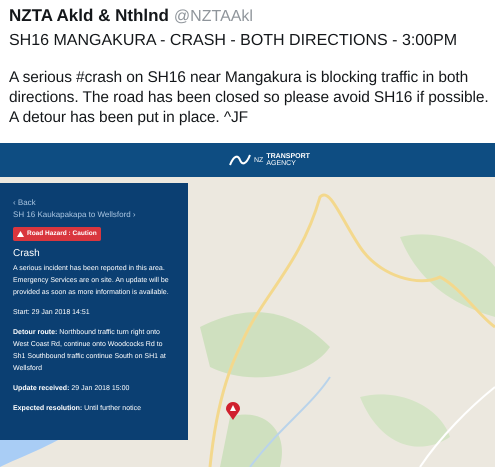  I want to click on incident-title: Crash, so click(27, 254).